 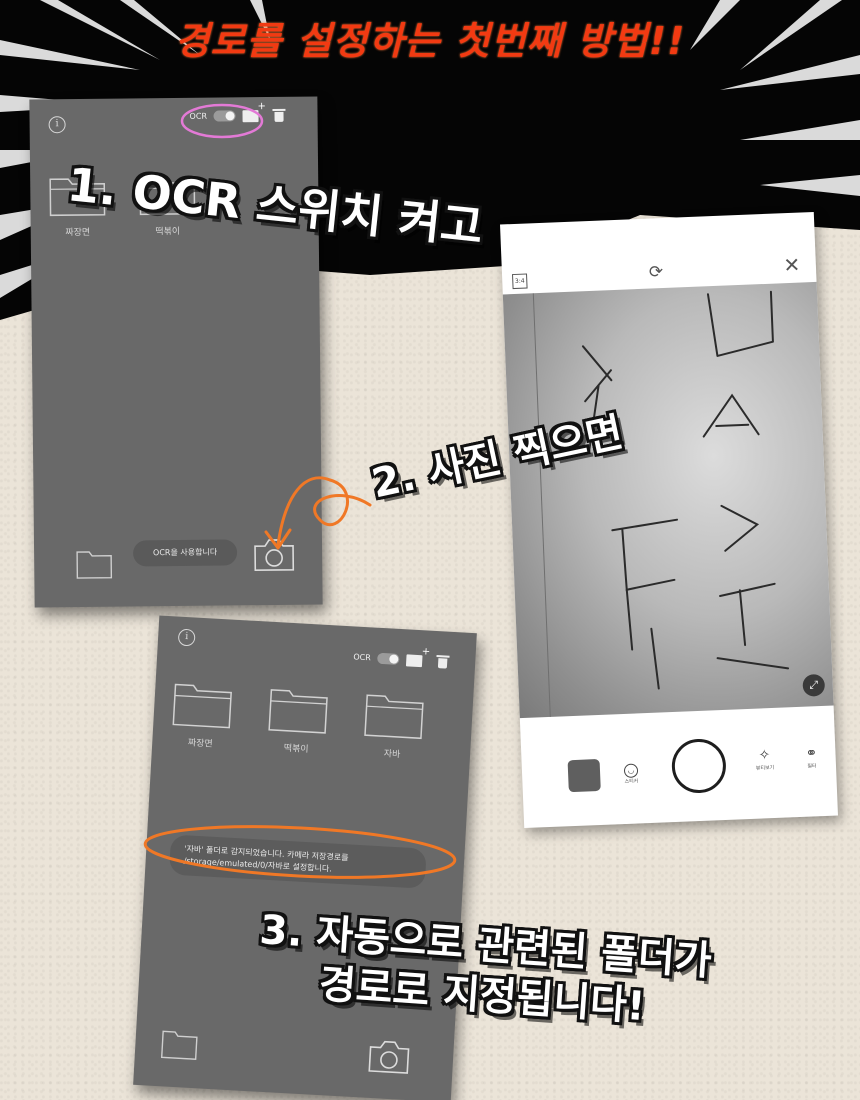 I want to click on orange-arrow, so click(x=324, y=511).